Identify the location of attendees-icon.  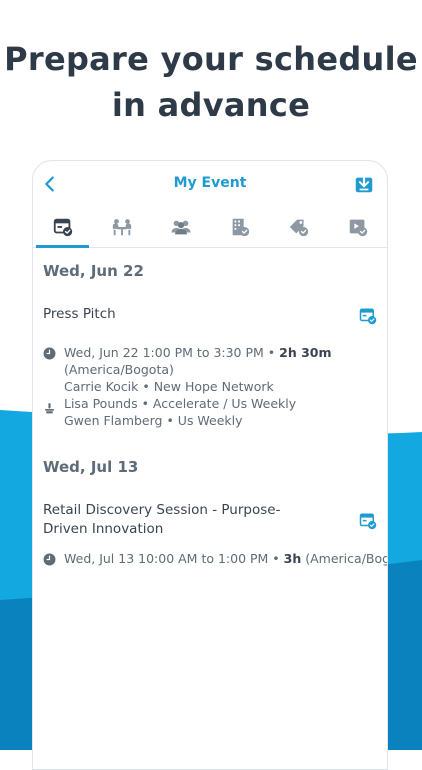
(180, 227).